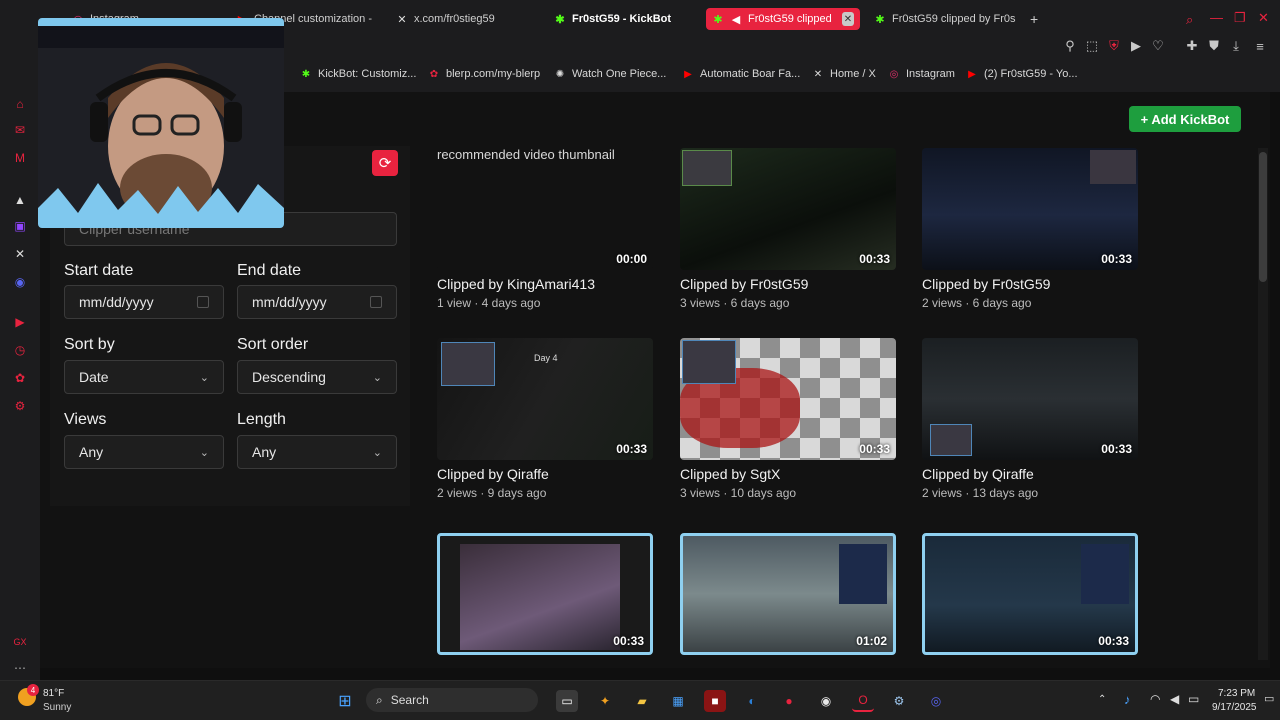 The width and height of the screenshot is (1280, 720). I want to click on player-icon: ▶, so click(20, 322).